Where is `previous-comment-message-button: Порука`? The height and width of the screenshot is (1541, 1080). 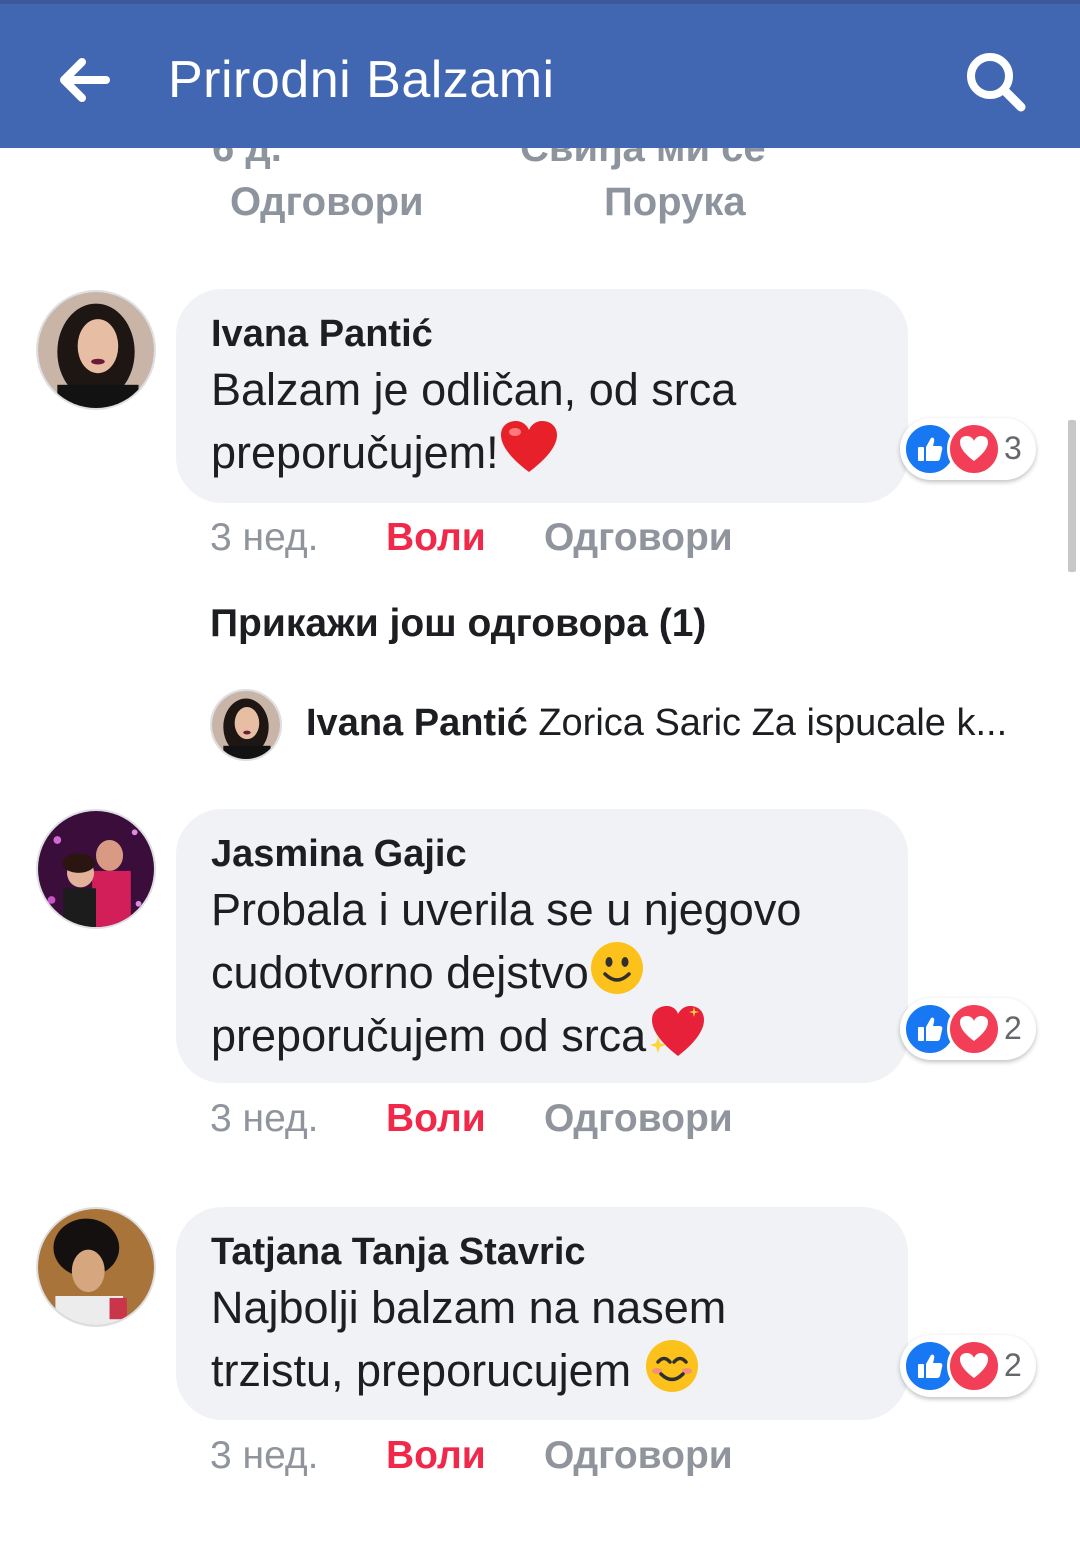
previous-comment-message-button: Порука is located at coordinates (675, 202).